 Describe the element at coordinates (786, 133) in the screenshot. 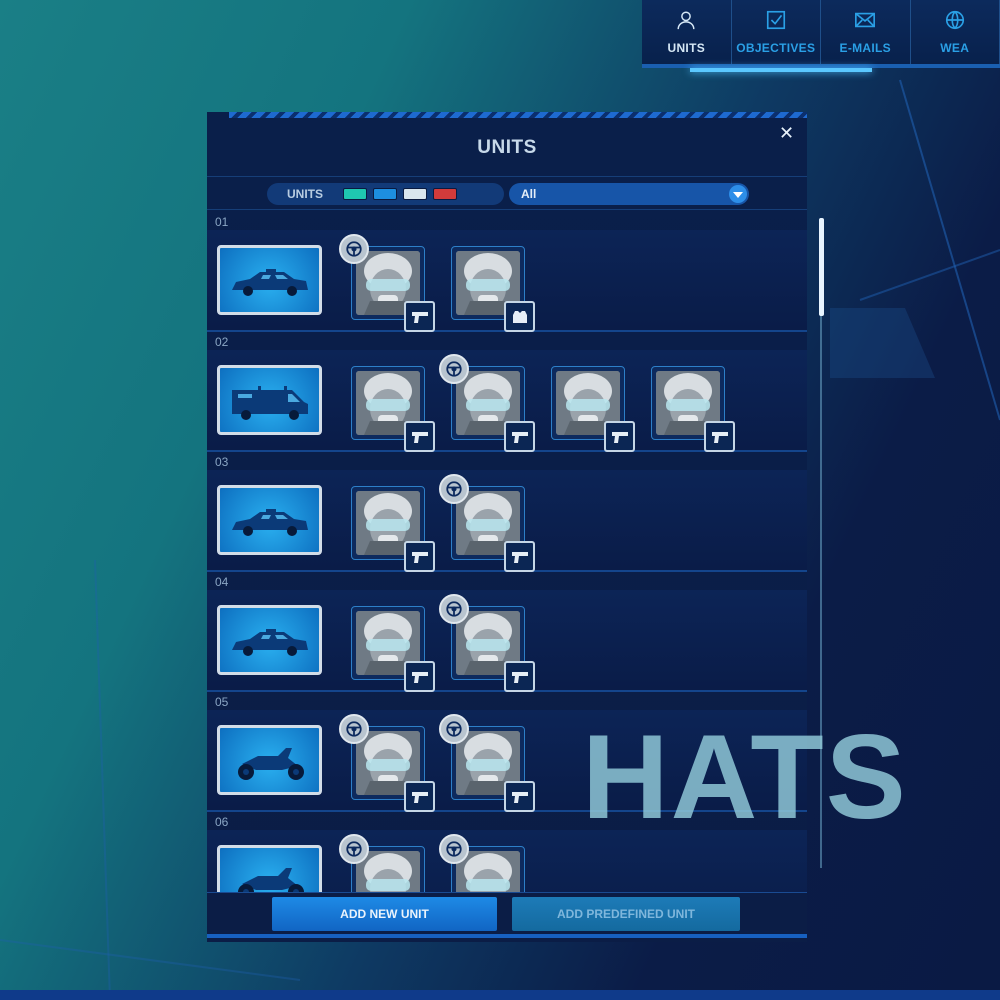

I see `close-icon: ✕` at that location.